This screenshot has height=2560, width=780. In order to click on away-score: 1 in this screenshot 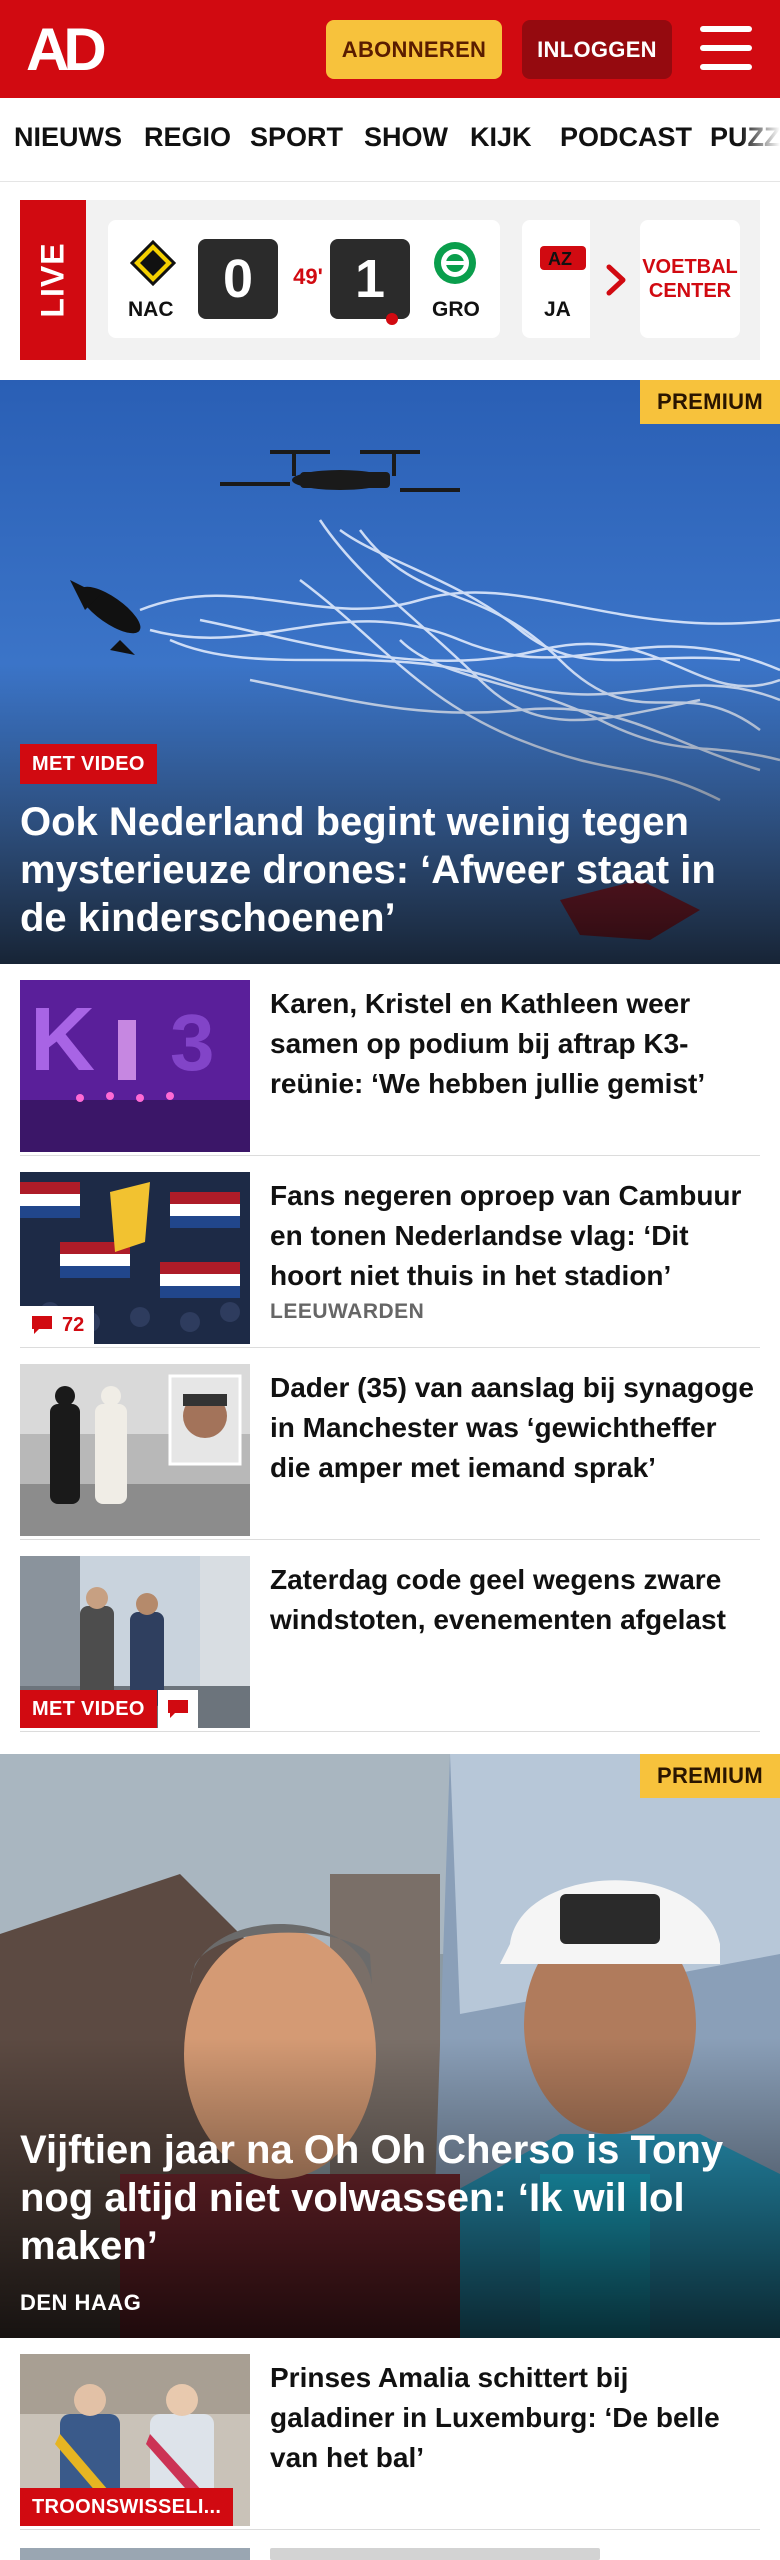, I will do `click(370, 279)`.